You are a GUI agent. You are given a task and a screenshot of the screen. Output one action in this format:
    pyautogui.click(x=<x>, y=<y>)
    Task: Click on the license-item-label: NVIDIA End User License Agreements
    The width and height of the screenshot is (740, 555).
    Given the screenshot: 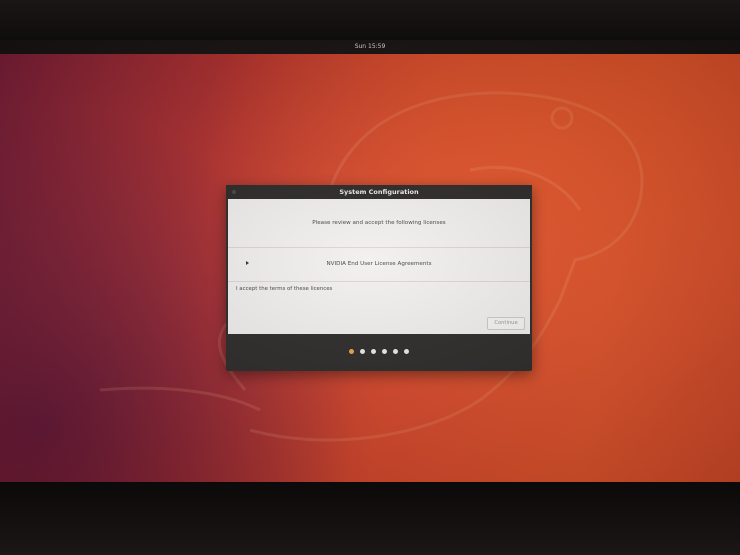 What is the action you would take?
    pyautogui.click(x=379, y=264)
    